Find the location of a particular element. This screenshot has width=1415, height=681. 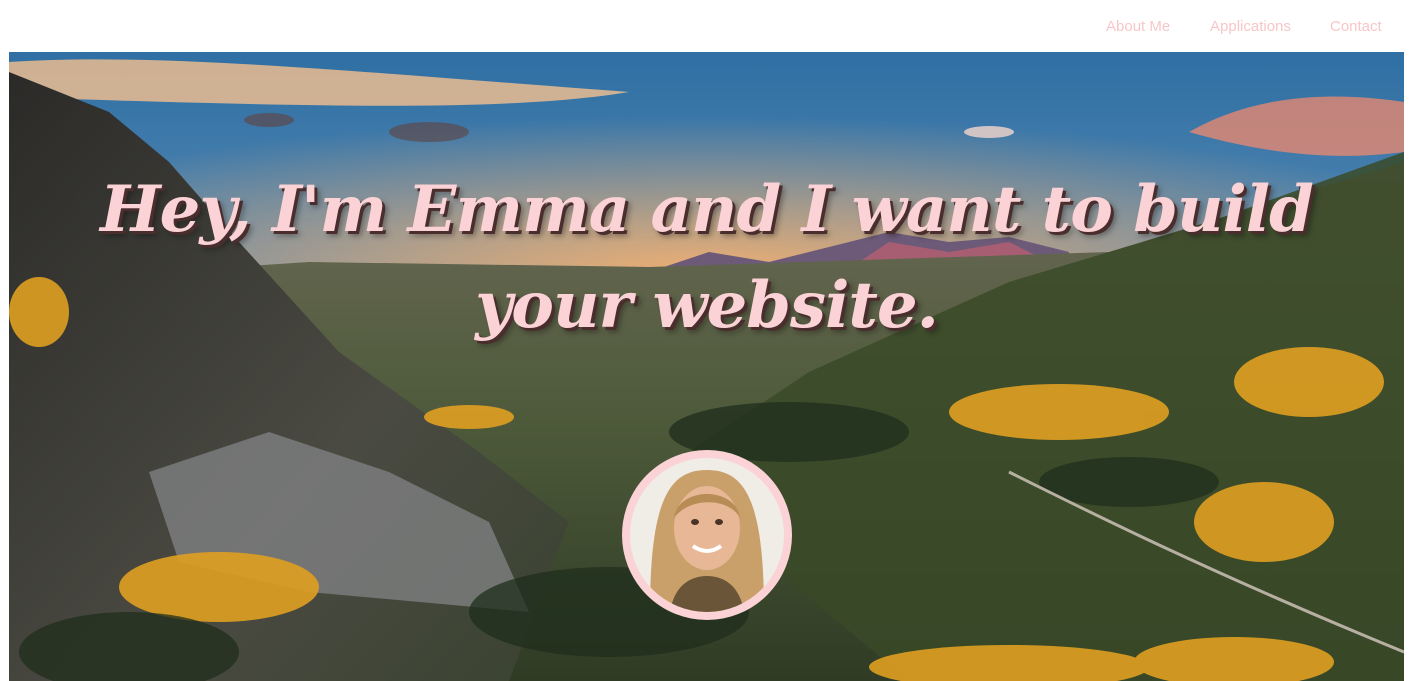

nav-link-about-me: About Me is located at coordinates (1138, 26).